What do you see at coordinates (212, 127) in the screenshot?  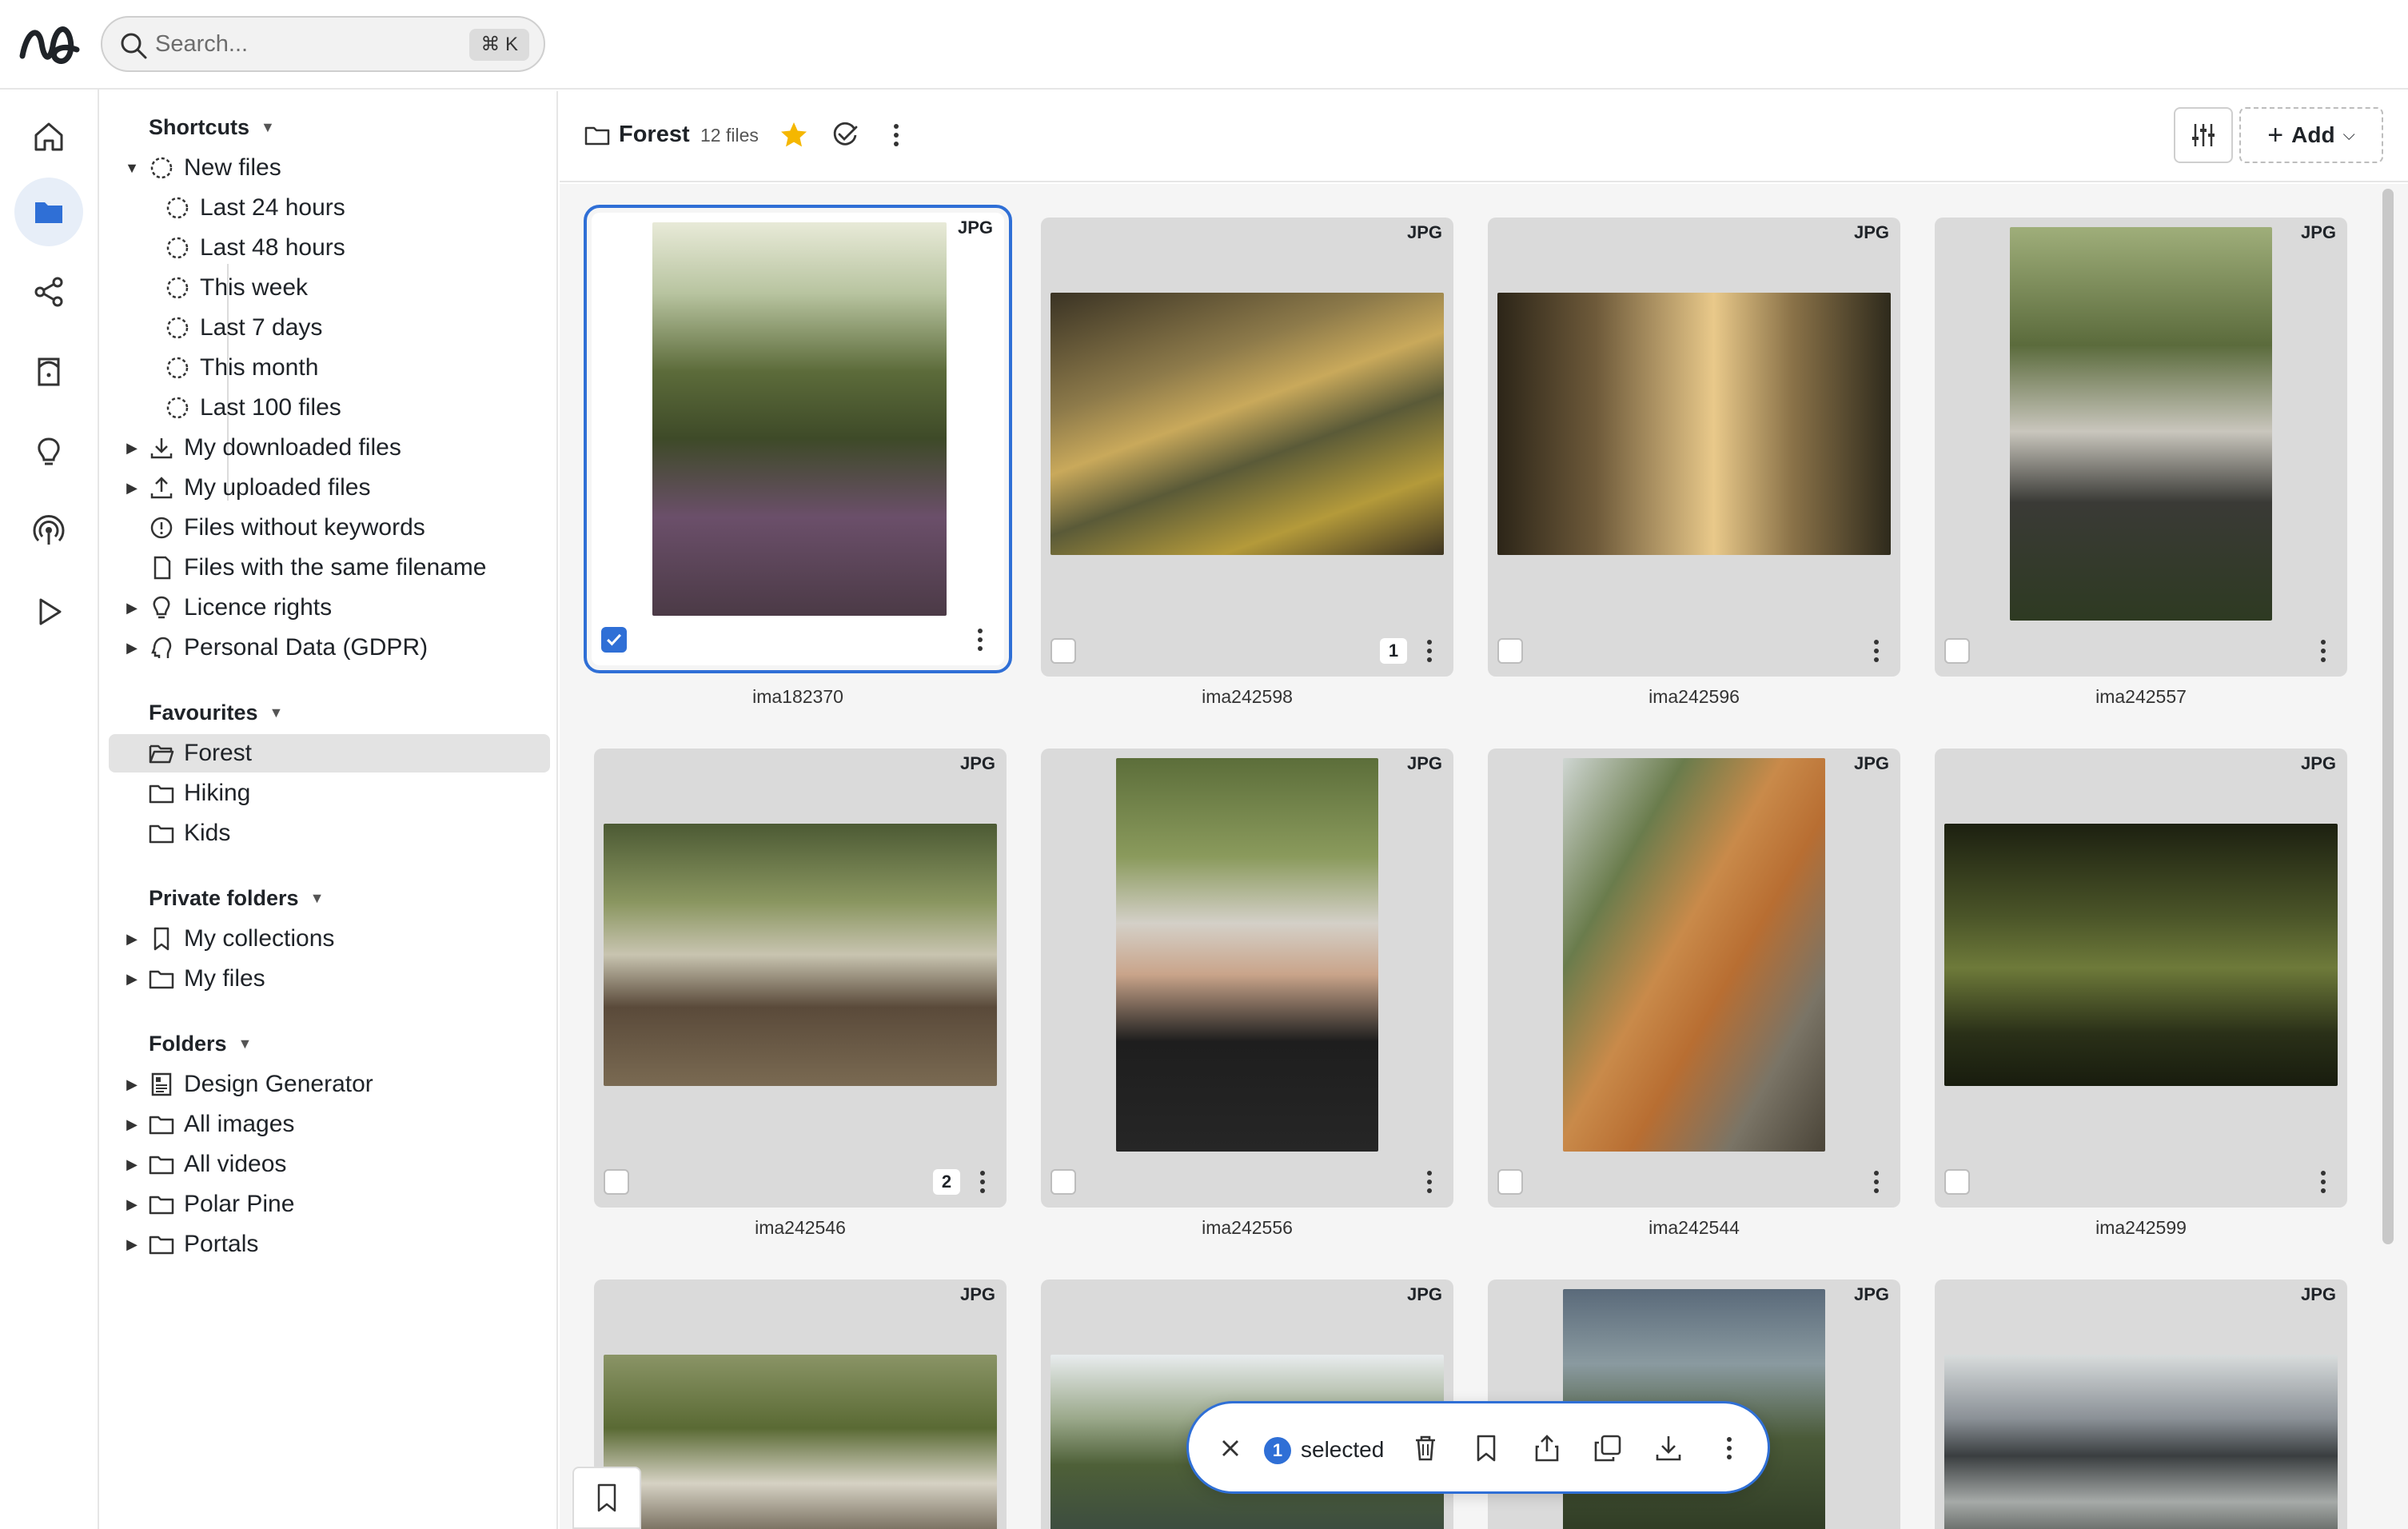 I see `shortcuts-section-header: Shortcuts ▼` at bounding box center [212, 127].